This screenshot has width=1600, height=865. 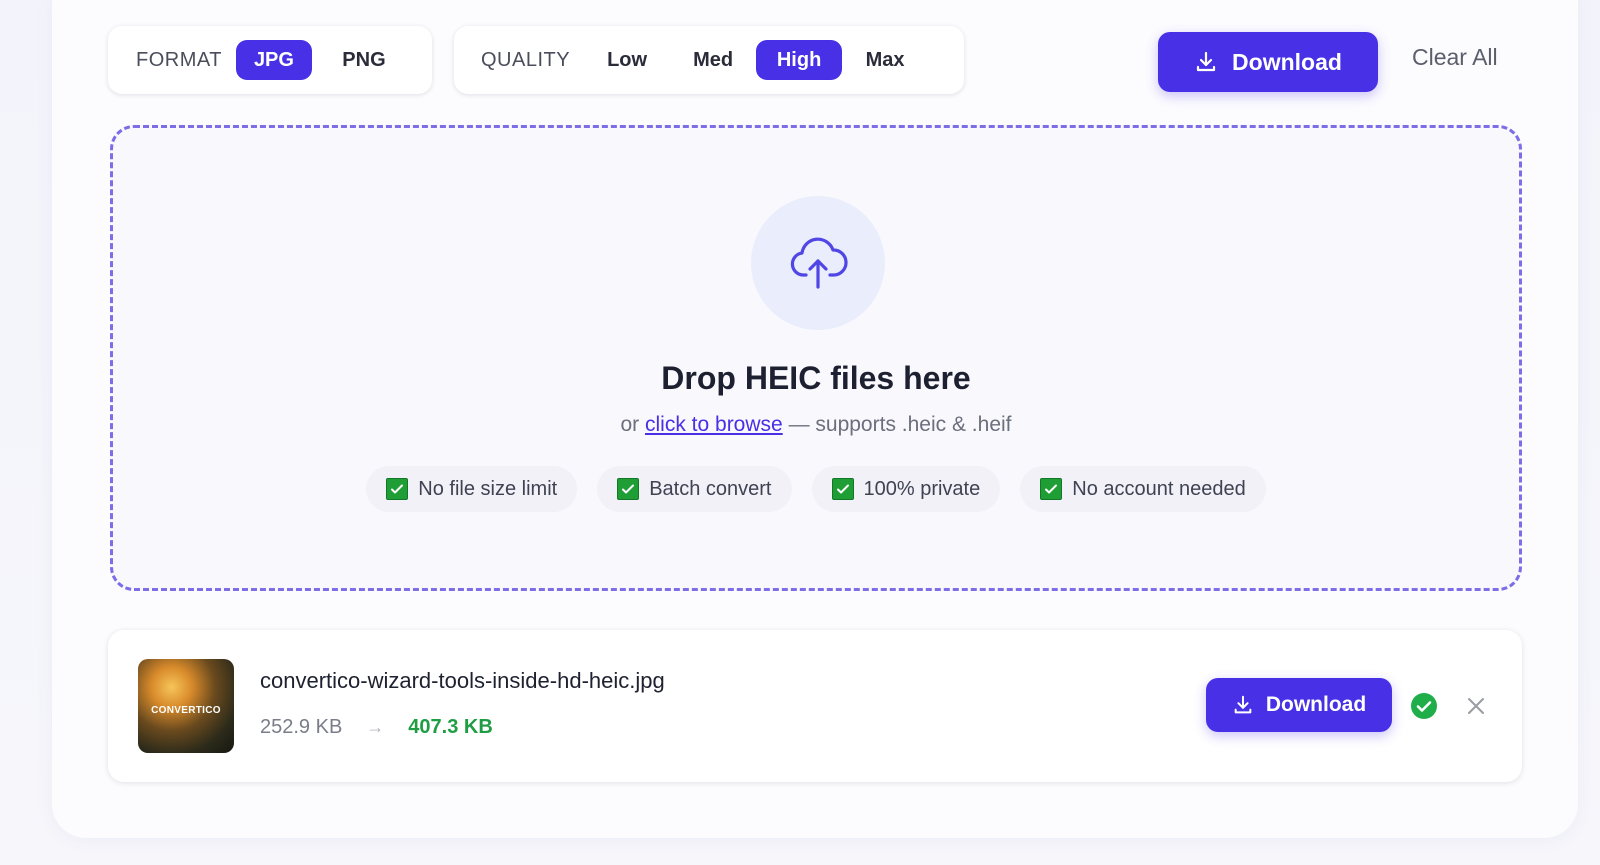 What do you see at coordinates (301, 727) in the screenshot?
I see `original-size: 252.9 KB` at bounding box center [301, 727].